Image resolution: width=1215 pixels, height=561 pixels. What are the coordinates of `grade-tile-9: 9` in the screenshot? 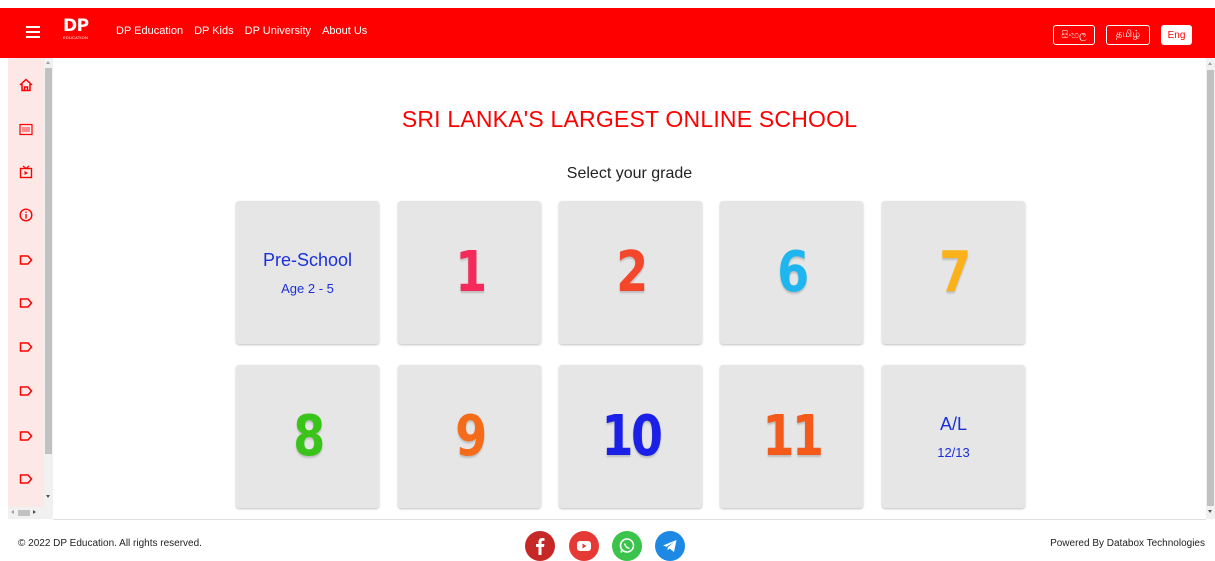 It's located at (469, 436).